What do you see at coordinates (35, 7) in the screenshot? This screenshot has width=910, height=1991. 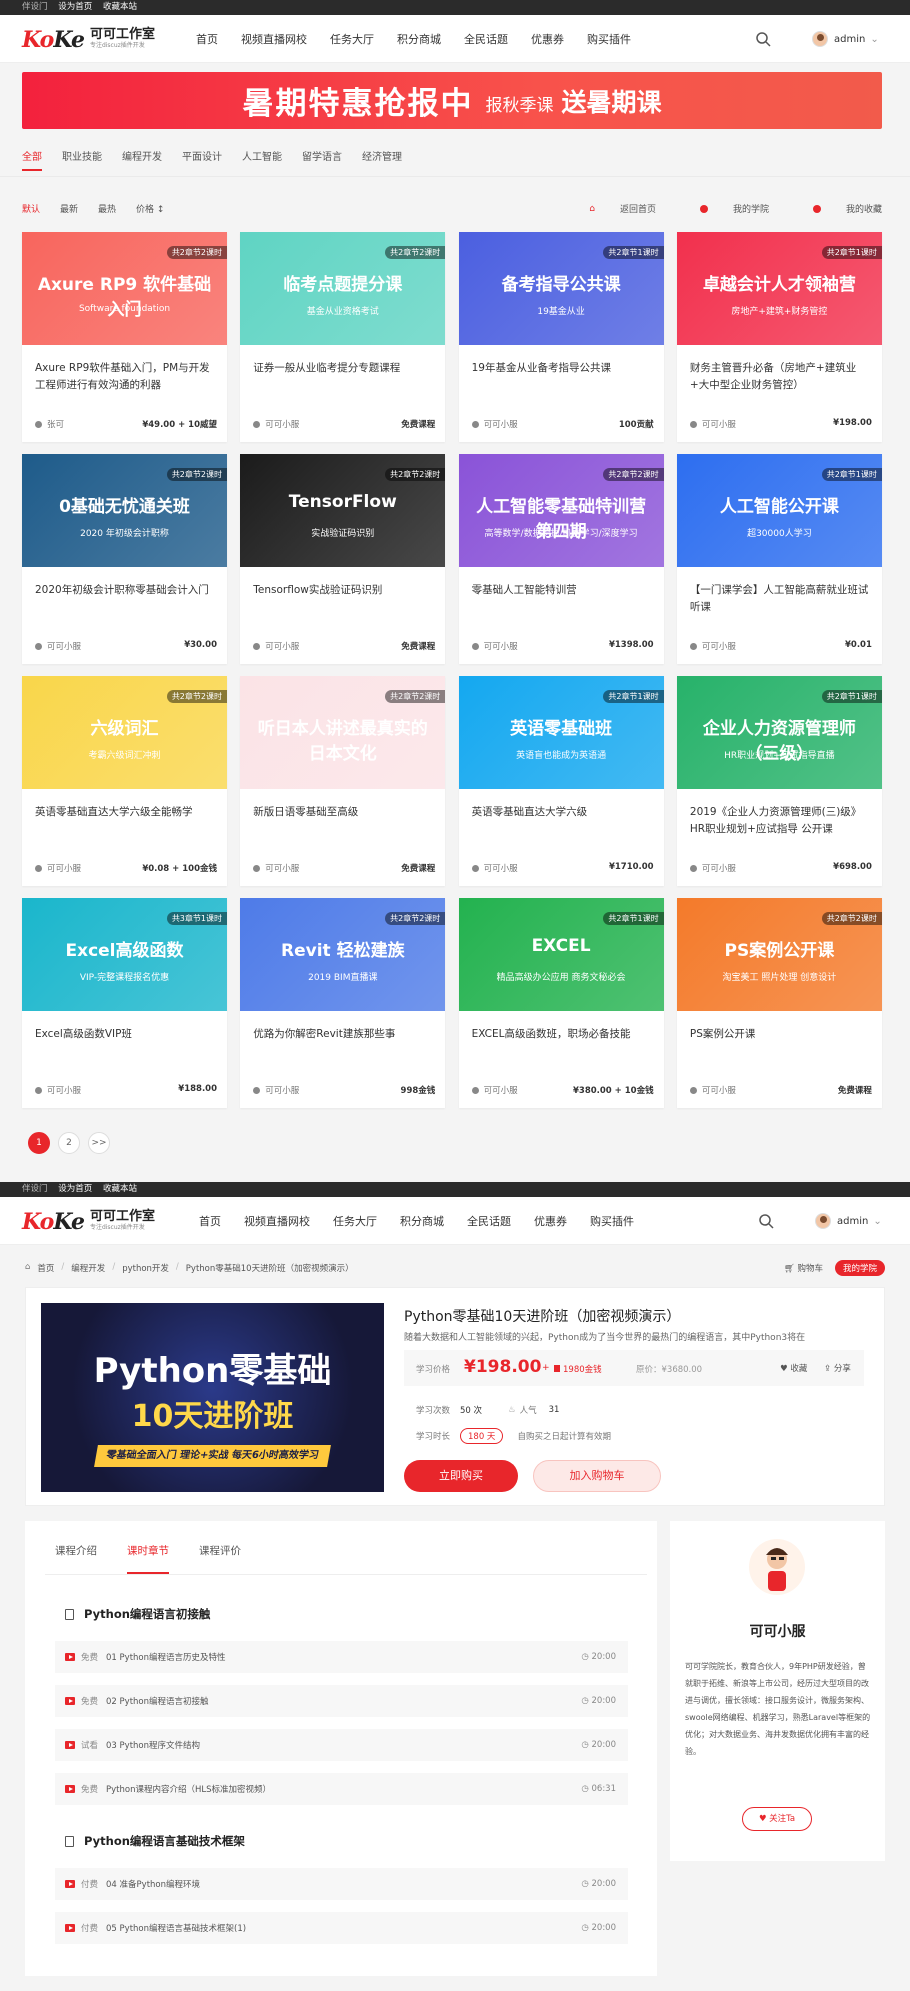 I see `topbar-link: 伴设门` at bounding box center [35, 7].